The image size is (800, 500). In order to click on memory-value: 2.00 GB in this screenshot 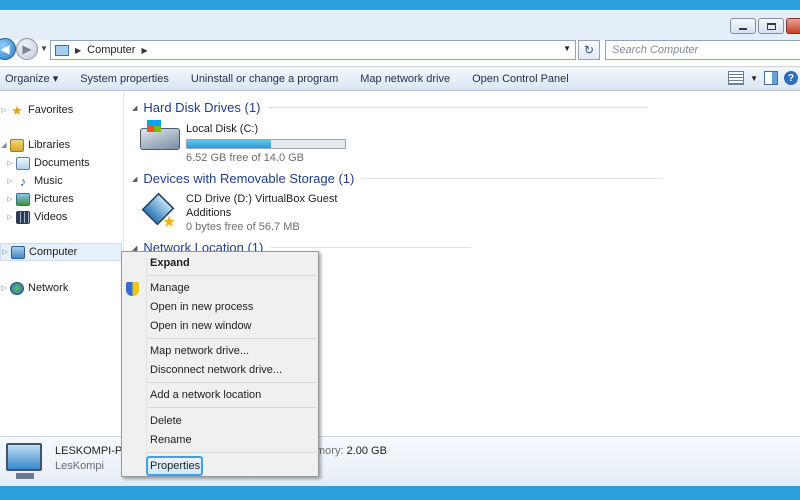, I will do `click(366, 451)`.